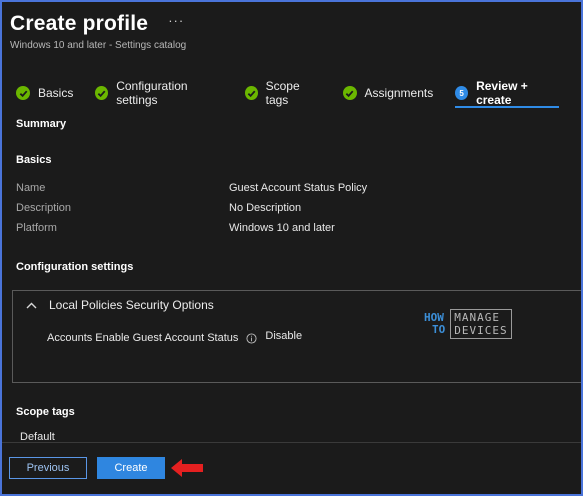 The height and width of the screenshot is (496, 583). I want to click on watermark-devices: DEVICES, so click(481, 330).